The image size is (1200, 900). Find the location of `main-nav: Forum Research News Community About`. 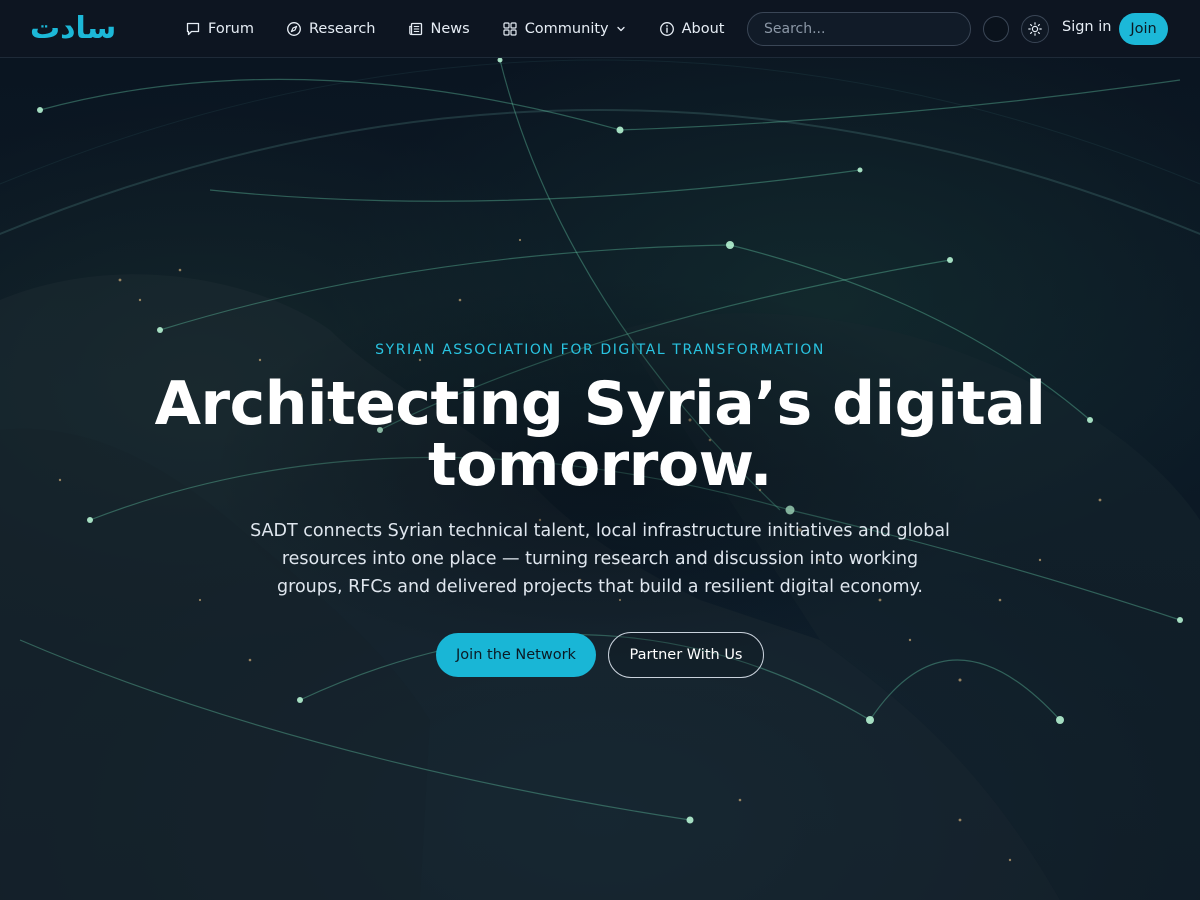

main-nav: Forum Research News Community About is located at coordinates (470, 29).